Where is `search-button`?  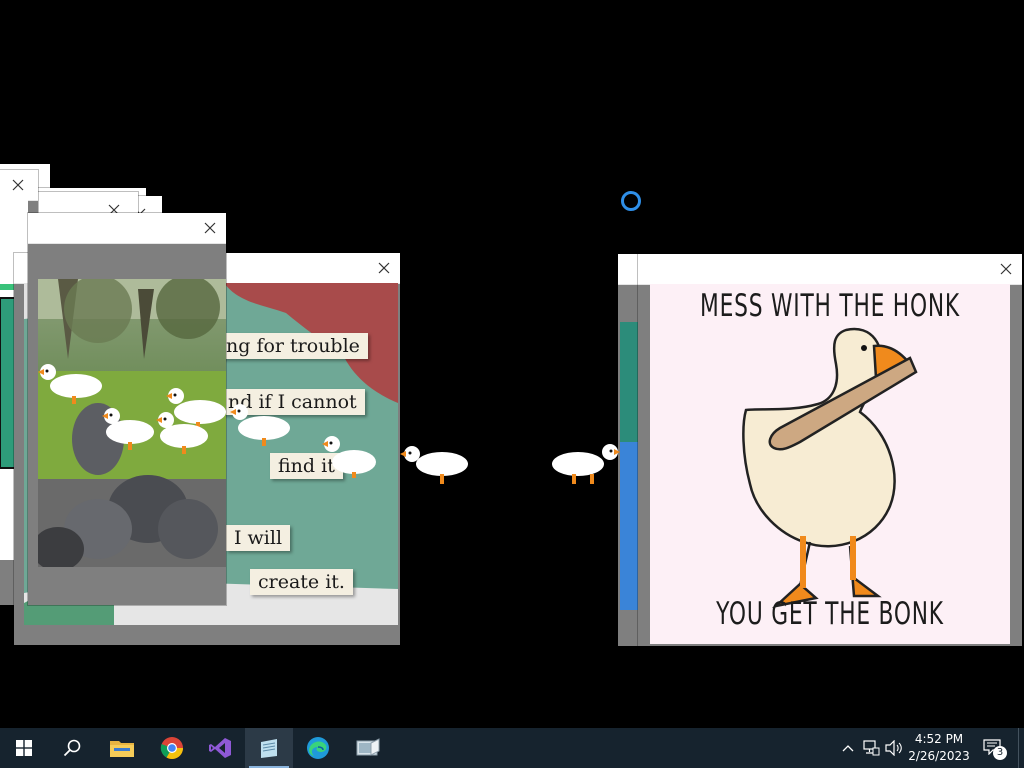 search-button is located at coordinates (72, 748).